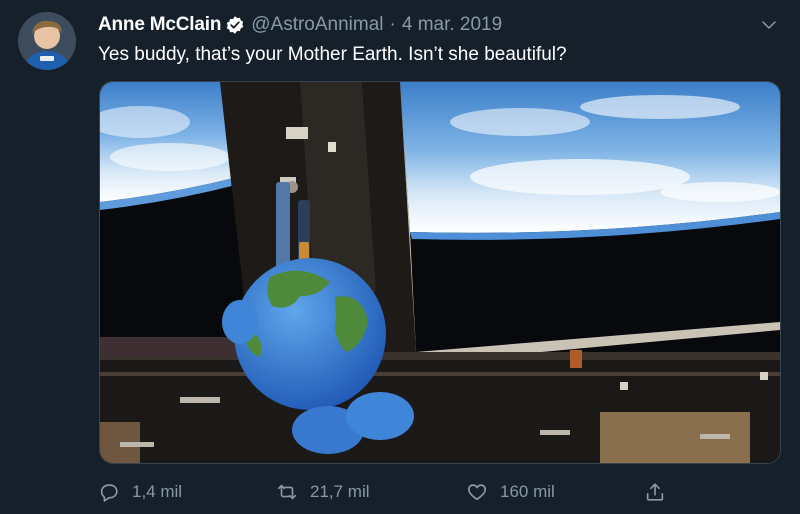 The width and height of the screenshot is (800, 514). Describe the element at coordinates (527, 491) in the screenshot. I see `like-count: 160 mil` at that location.